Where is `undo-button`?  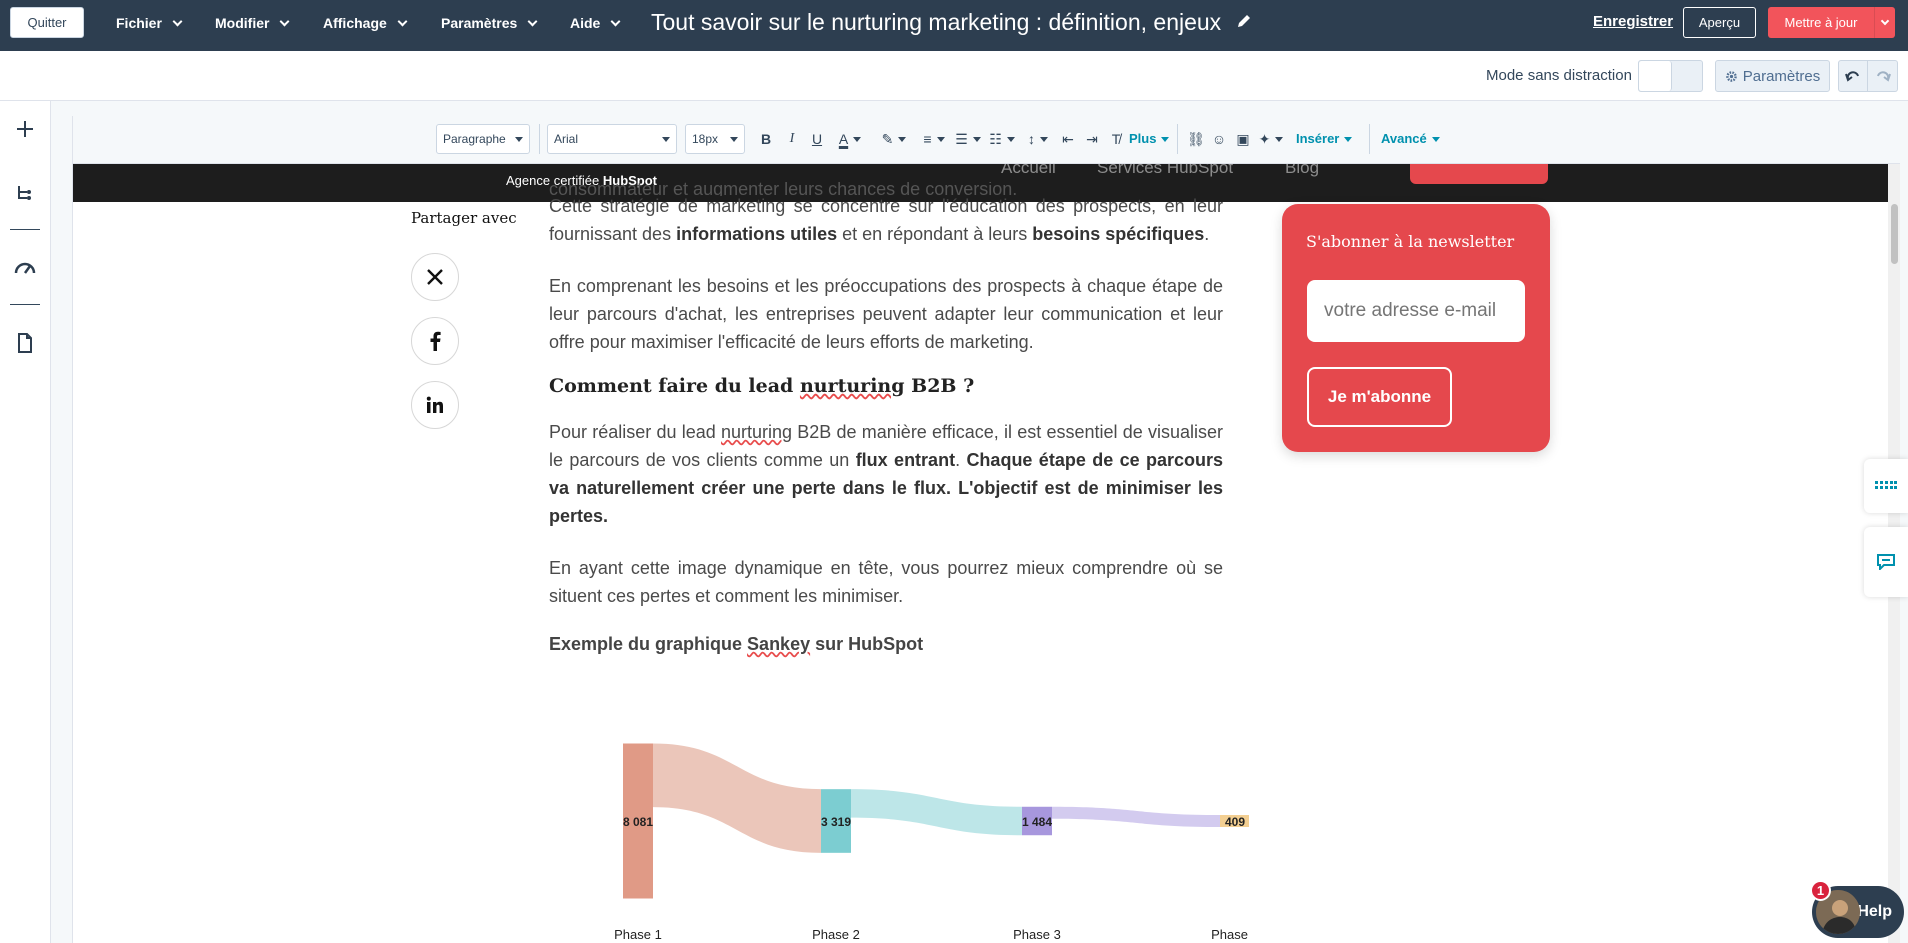 undo-button is located at coordinates (1853, 76).